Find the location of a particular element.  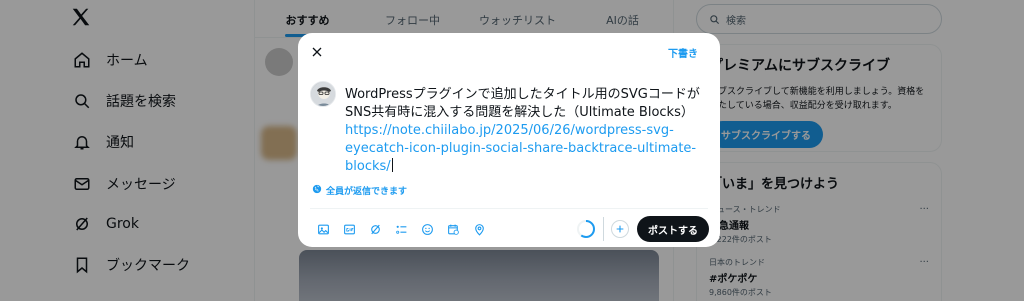

add-post-icon is located at coordinates (620, 229).